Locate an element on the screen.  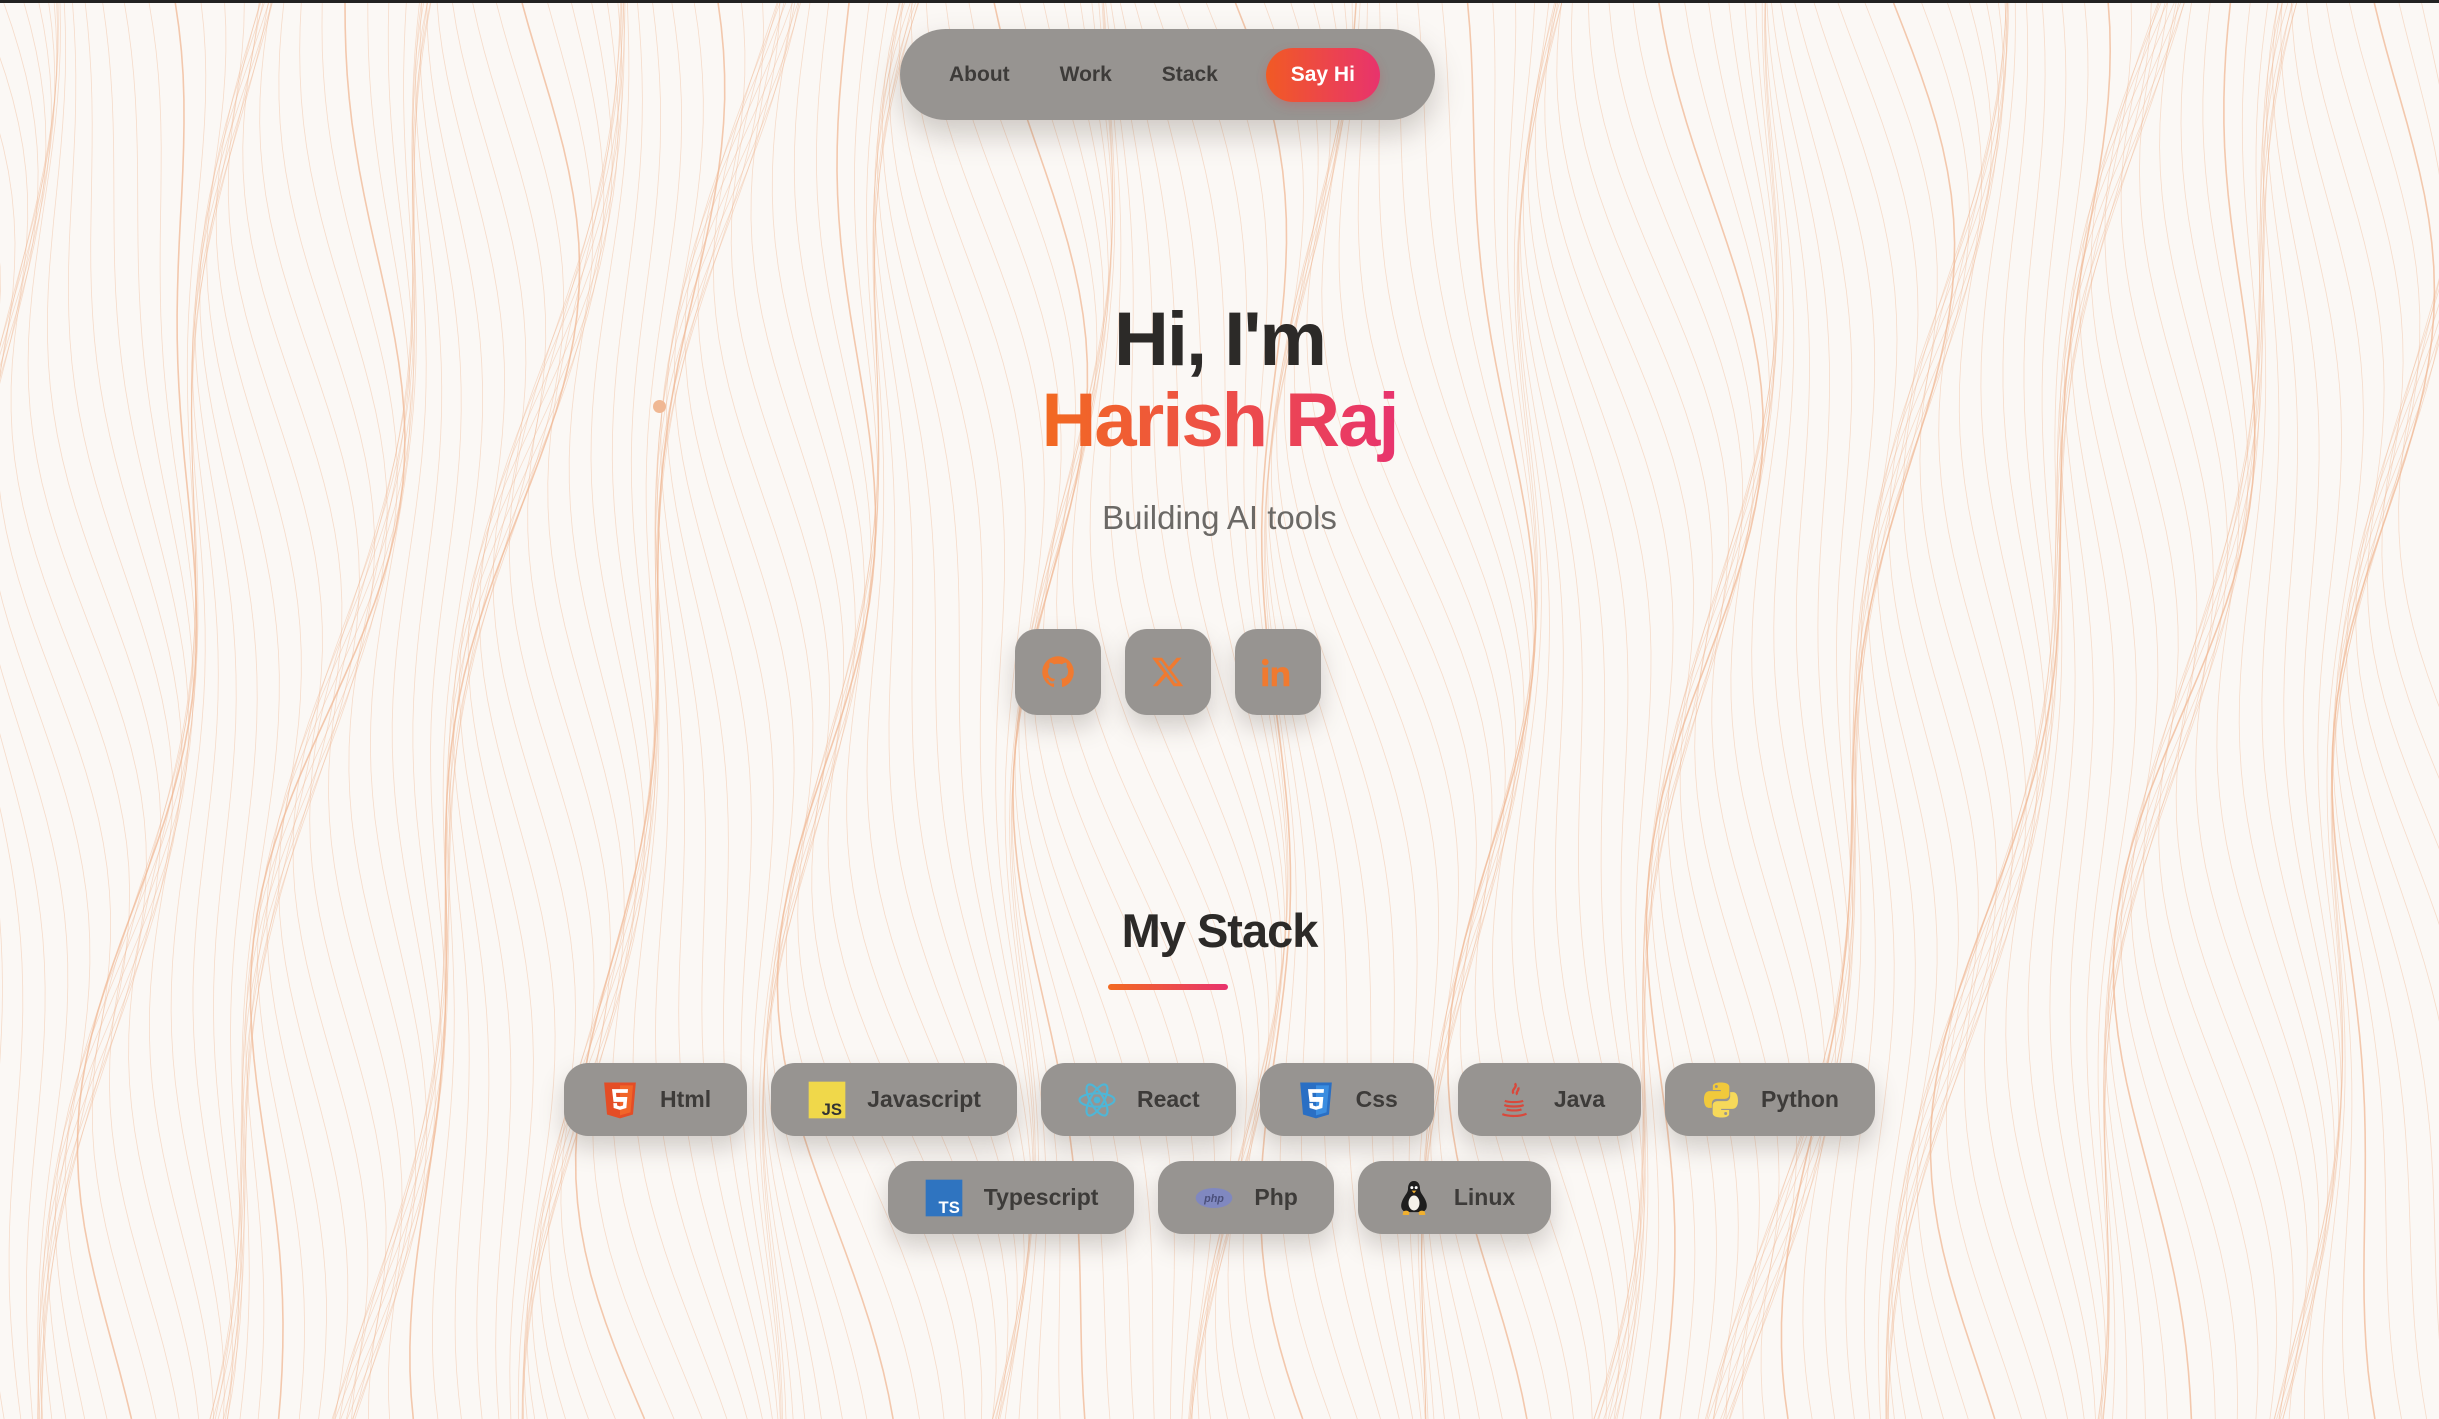
stack-chip-html: Html is located at coordinates (656, 1099).